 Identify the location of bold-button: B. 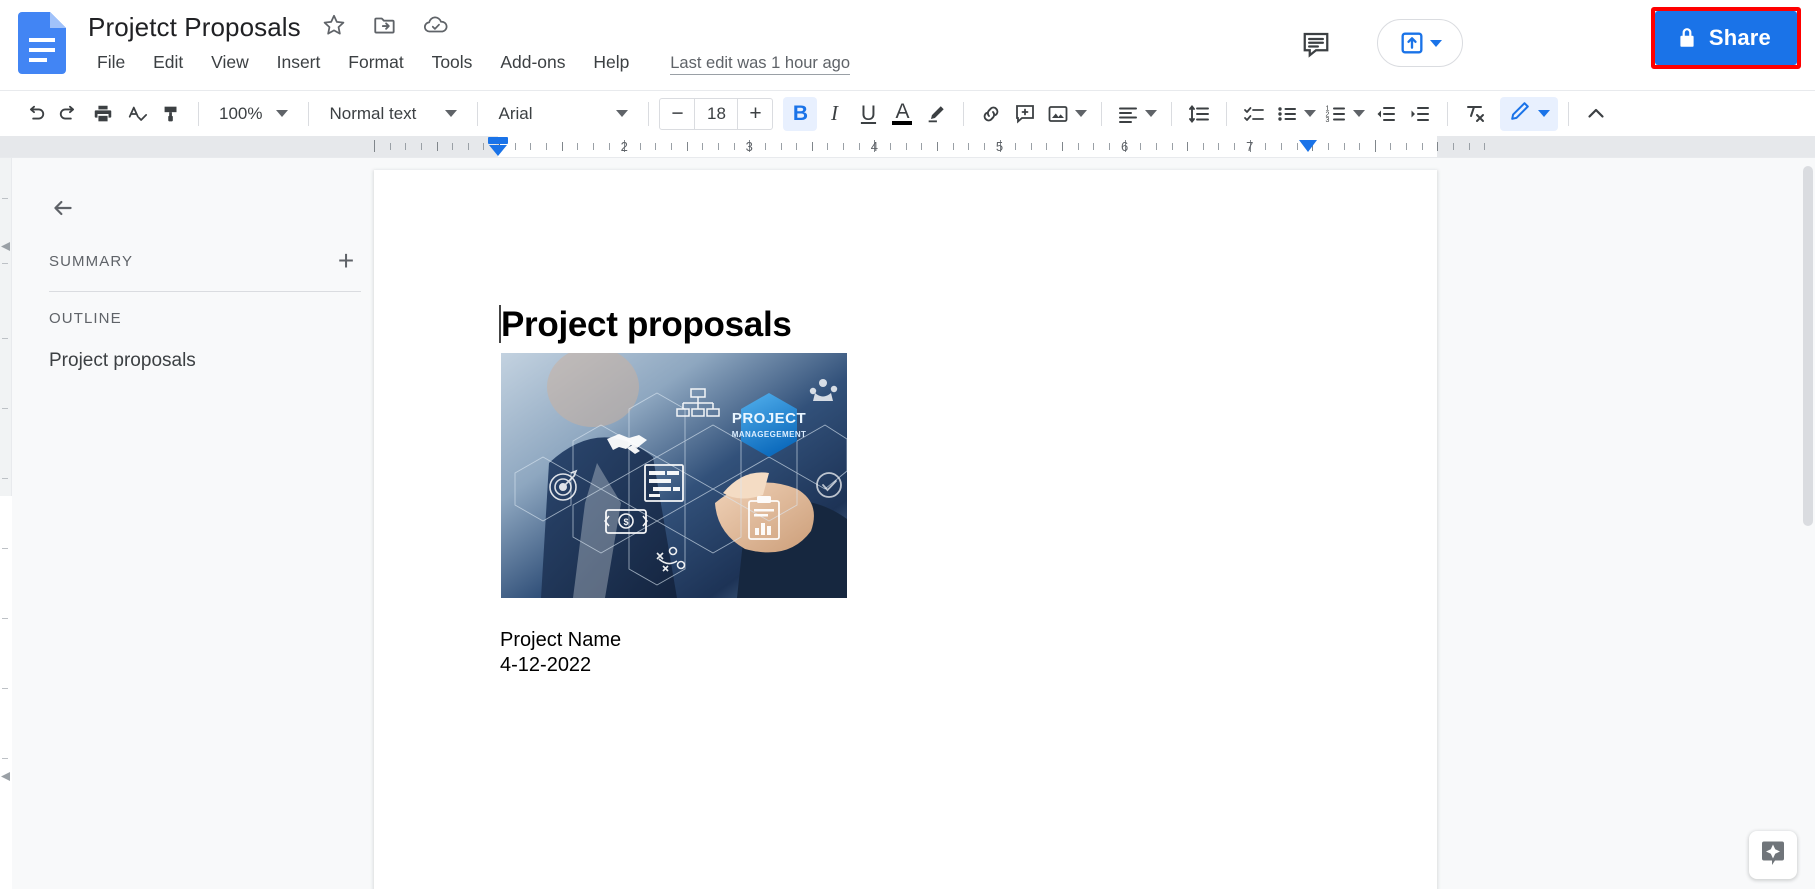
(800, 113).